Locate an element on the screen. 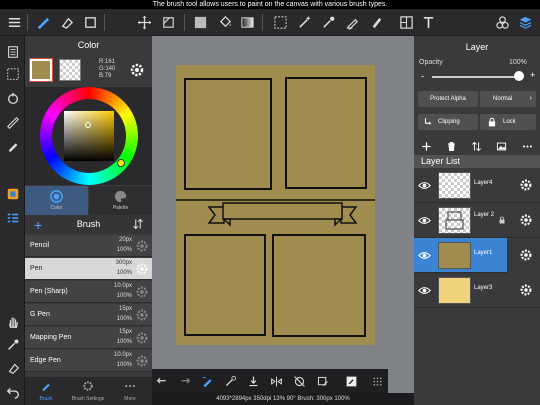 This screenshot has height=405, width=540. fill-color-icon is located at coordinates (200, 22).